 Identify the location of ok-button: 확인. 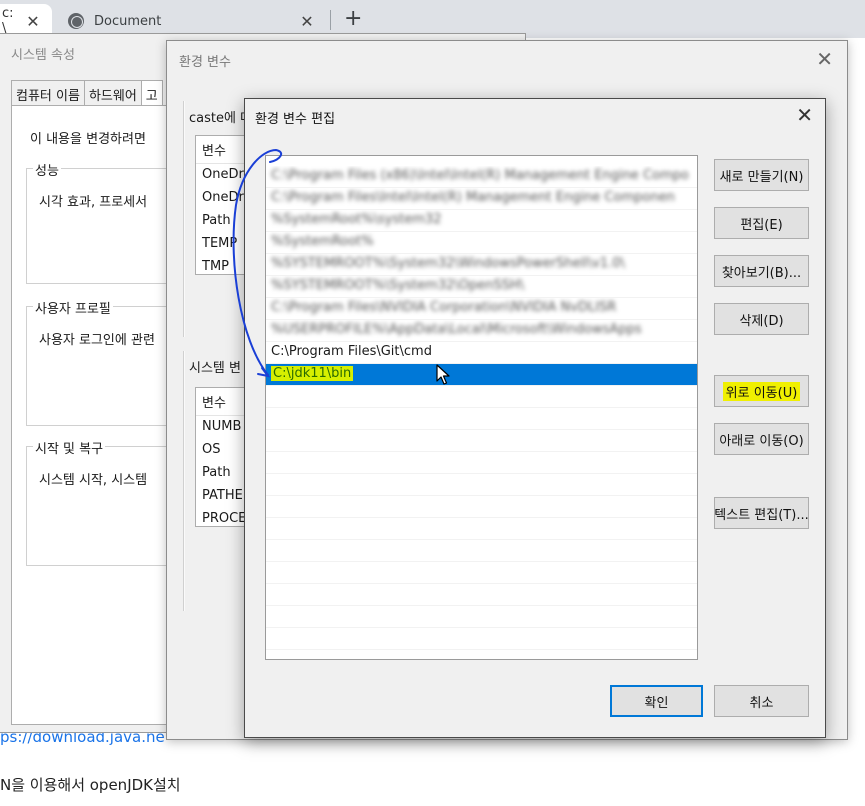
(656, 701).